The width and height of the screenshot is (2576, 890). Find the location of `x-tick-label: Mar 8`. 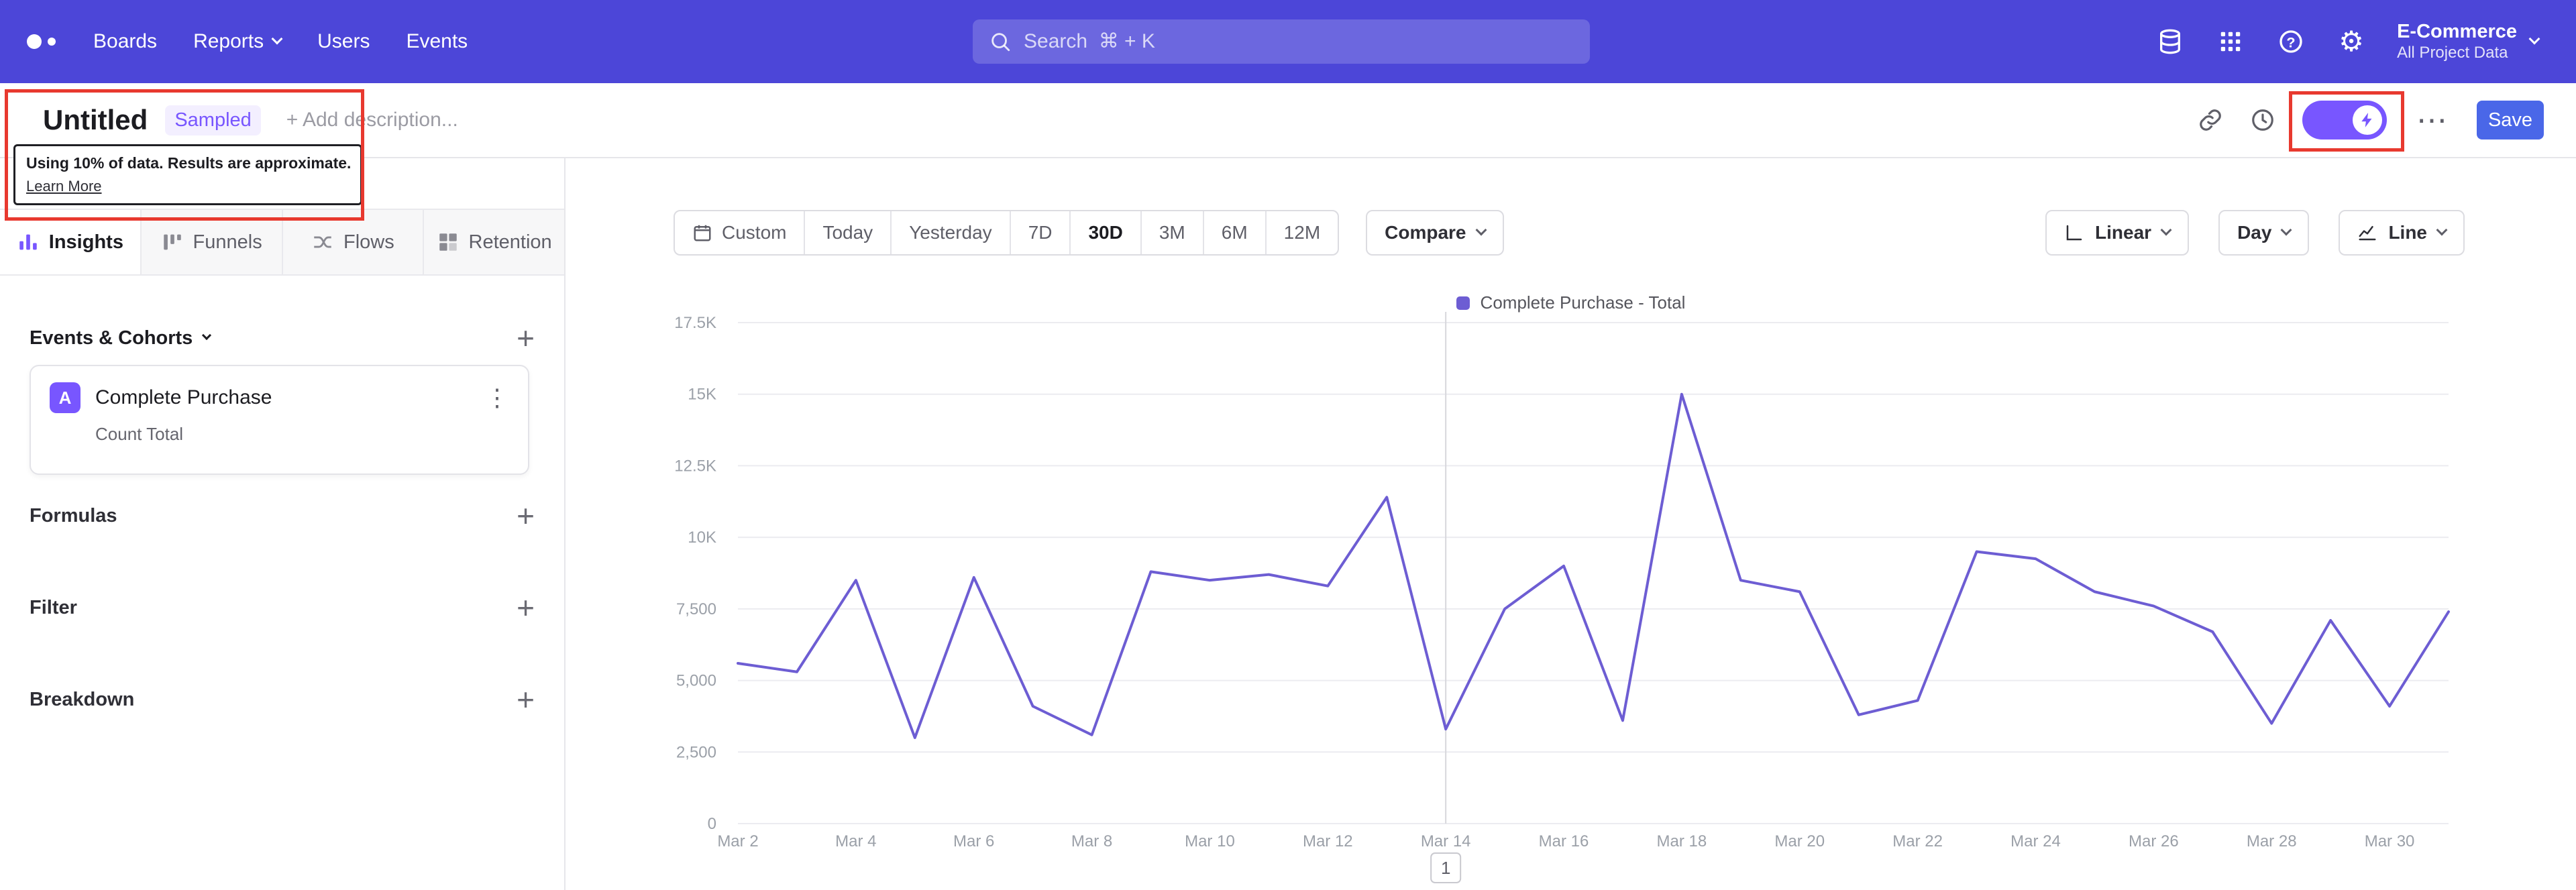

x-tick-label: Mar 8 is located at coordinates (1091, 841).